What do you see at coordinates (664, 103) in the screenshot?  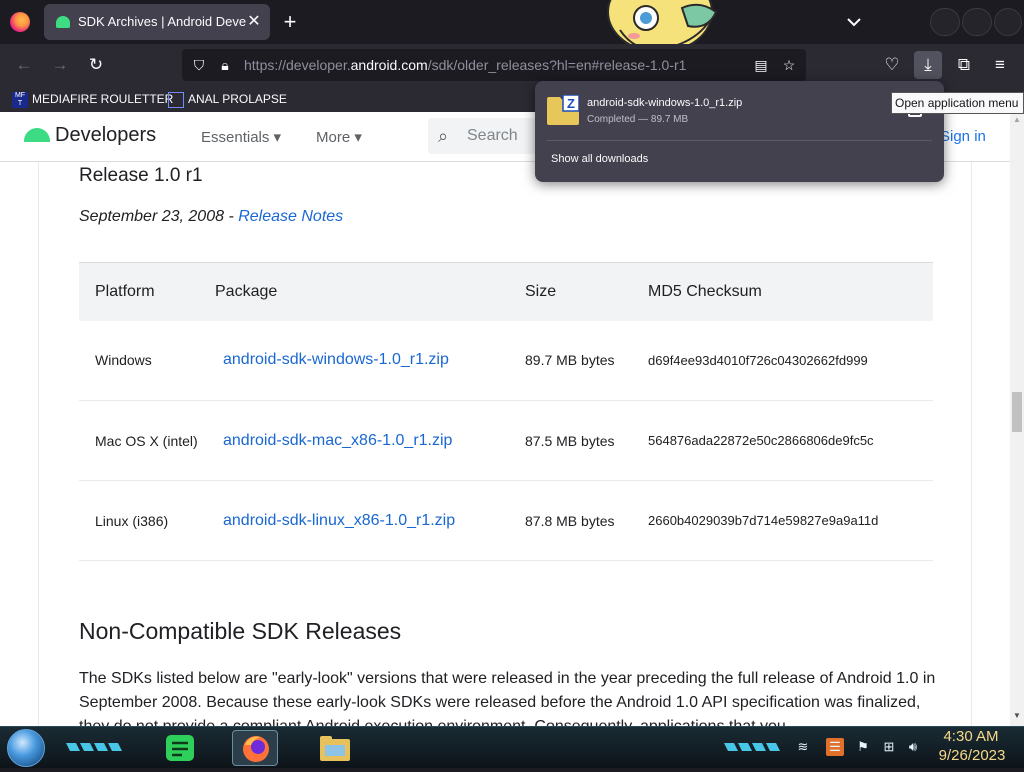 I see `download-file-name: android-sdk-windows-1.0_r1.zip` at bounding box center [664, 103].